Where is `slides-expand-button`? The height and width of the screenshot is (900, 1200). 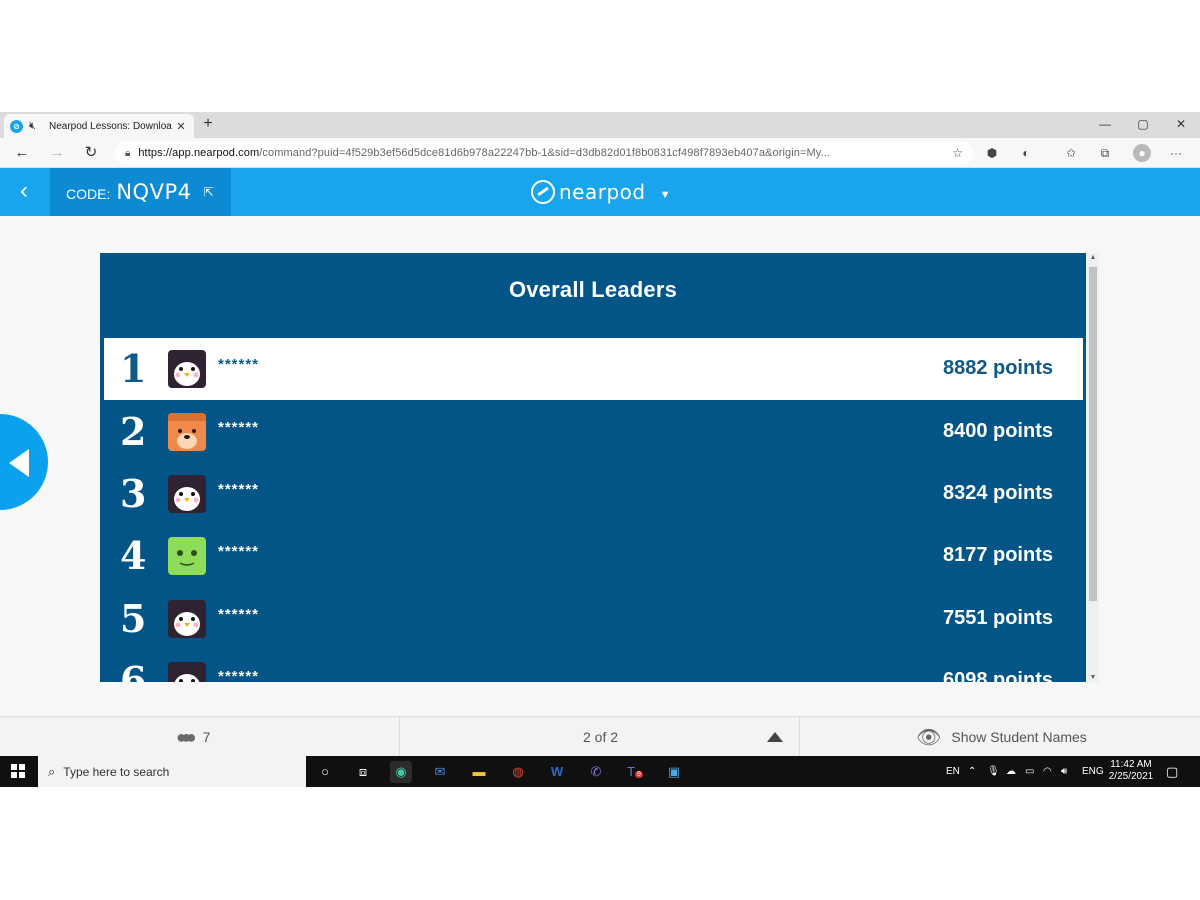
slides-expand-button is located at coordinates (775, 737).